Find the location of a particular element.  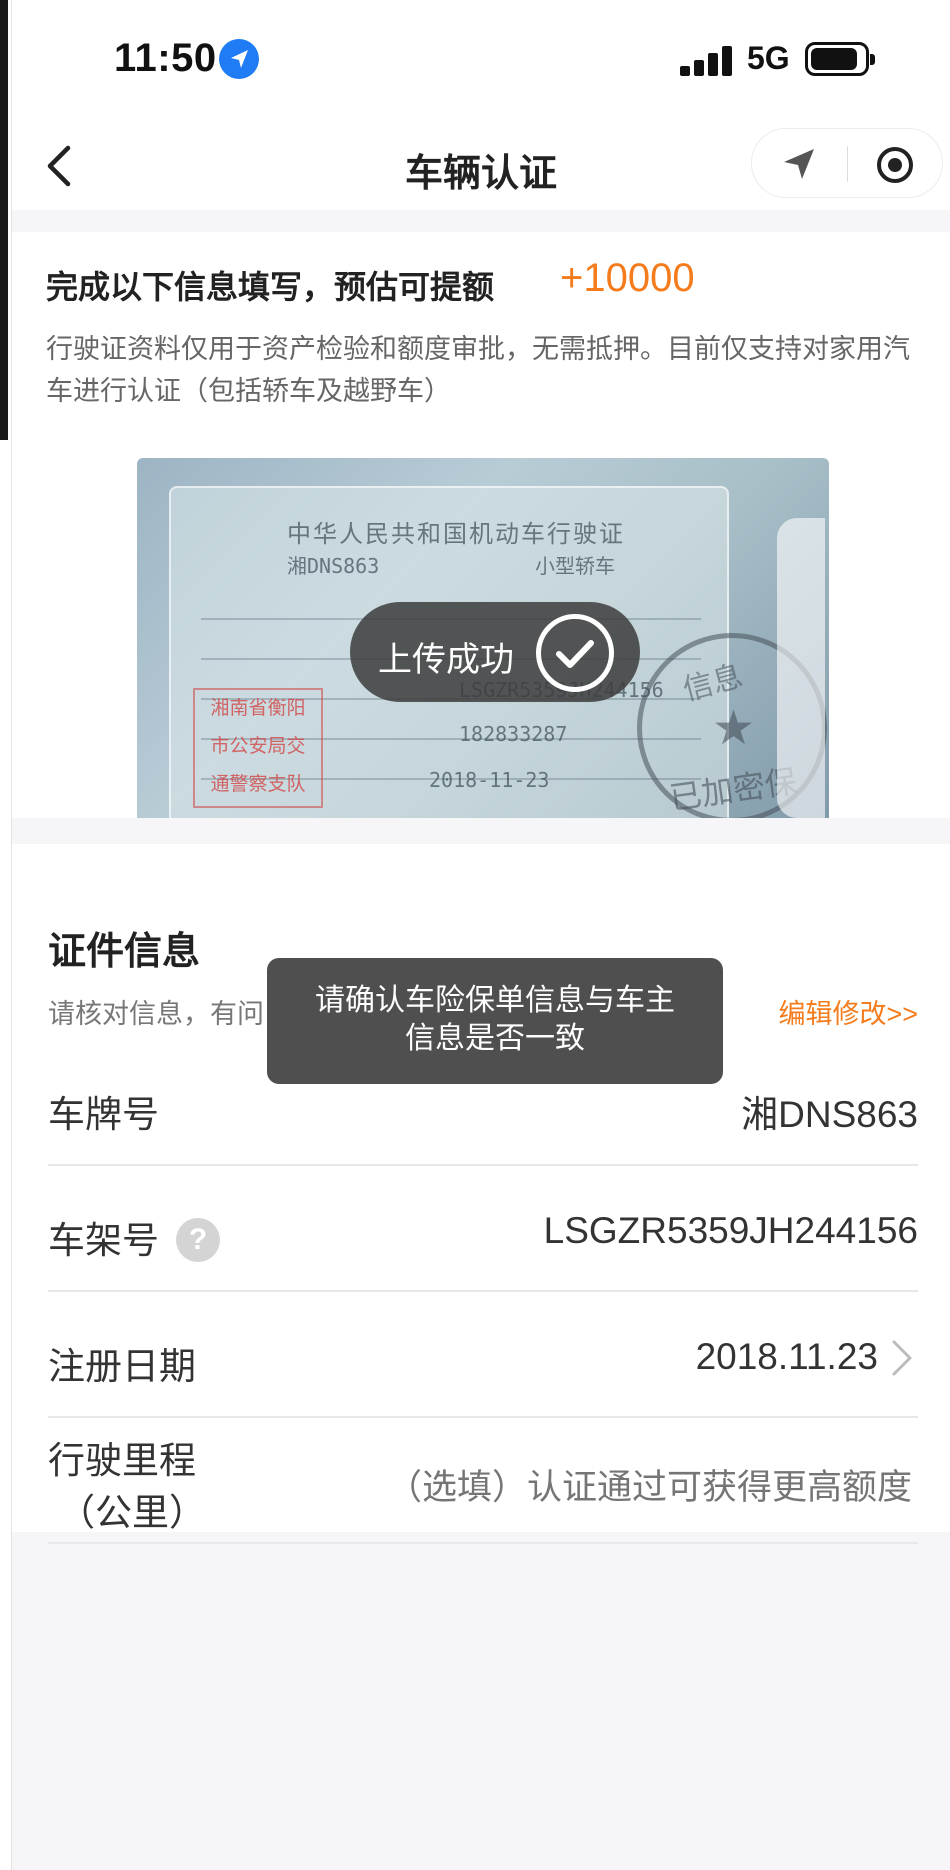

target-icon is located at coordinates (895, 165).